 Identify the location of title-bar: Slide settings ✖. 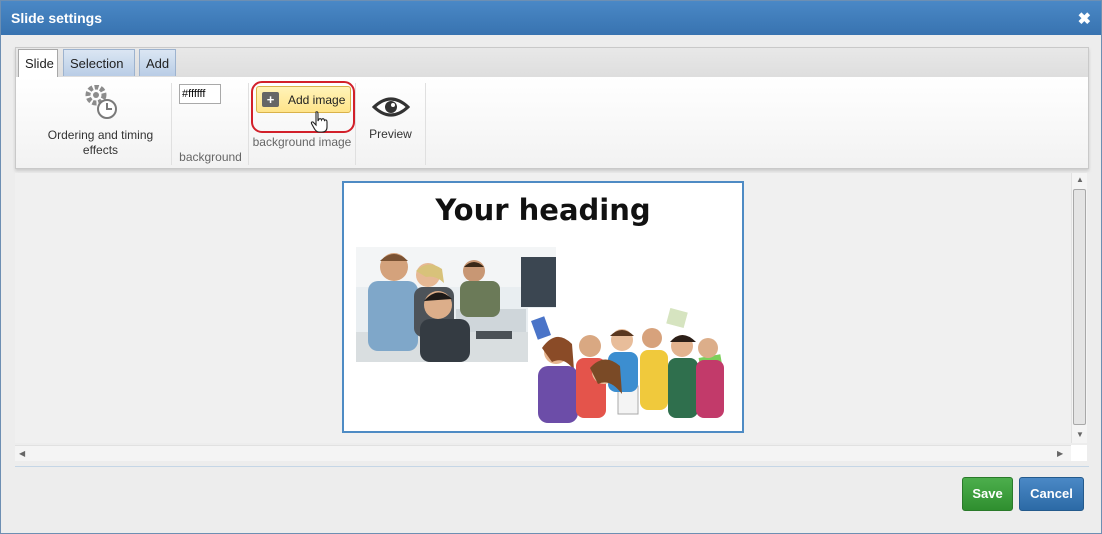
(551, 18).